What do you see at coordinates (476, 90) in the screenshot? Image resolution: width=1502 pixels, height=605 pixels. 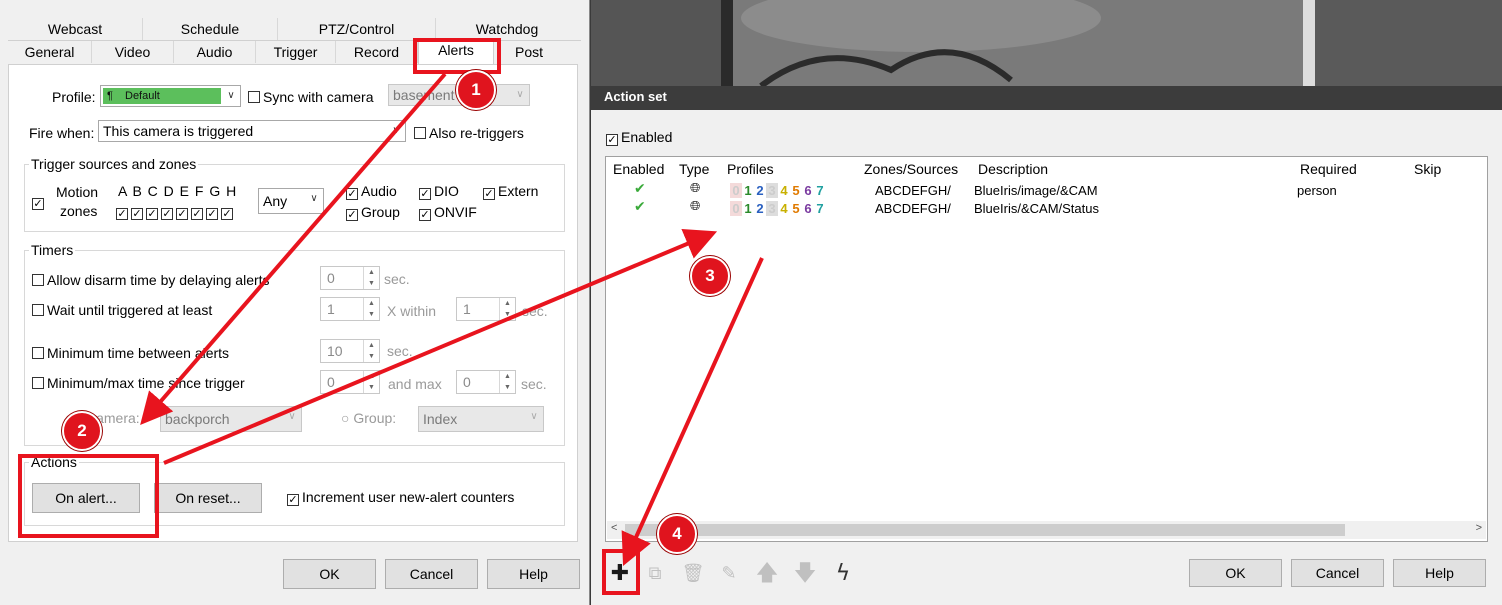 I see `step-1-badge: 1` at bounding box center [476, 90].